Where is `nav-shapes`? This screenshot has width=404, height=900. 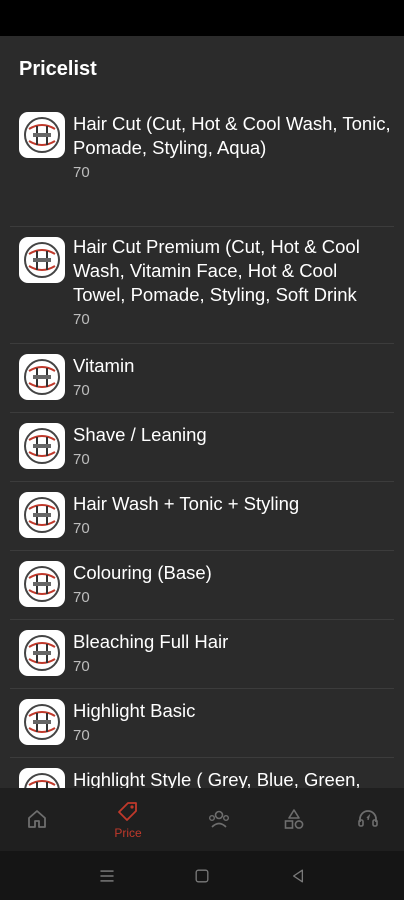
nav-shapes is located at coordinates (294, 819).